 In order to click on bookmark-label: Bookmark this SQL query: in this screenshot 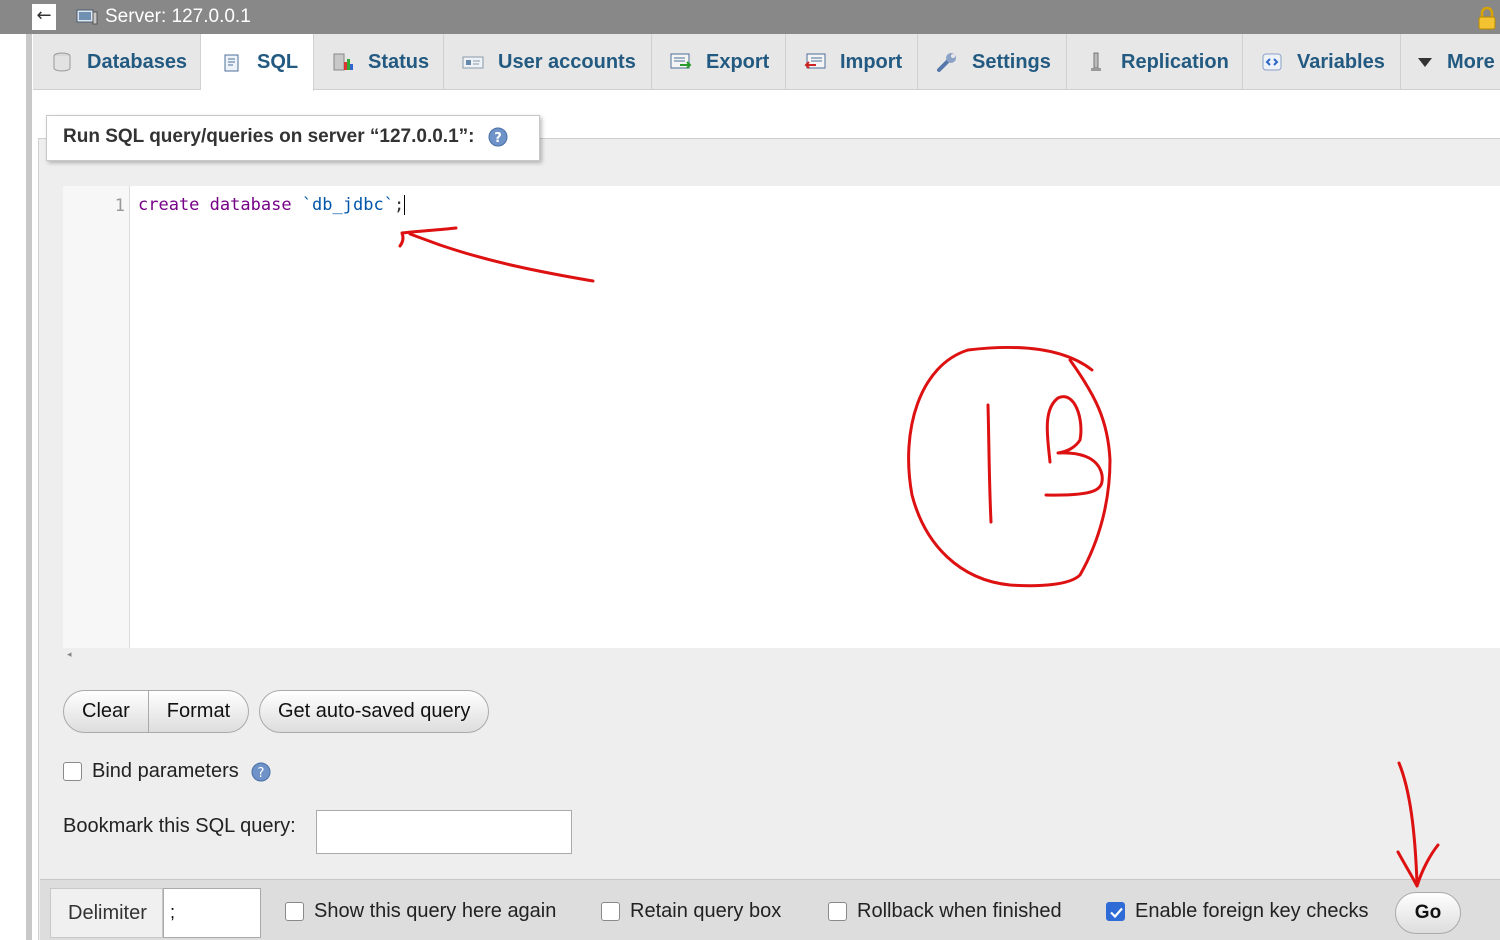, I will do `click(179, 826)`.